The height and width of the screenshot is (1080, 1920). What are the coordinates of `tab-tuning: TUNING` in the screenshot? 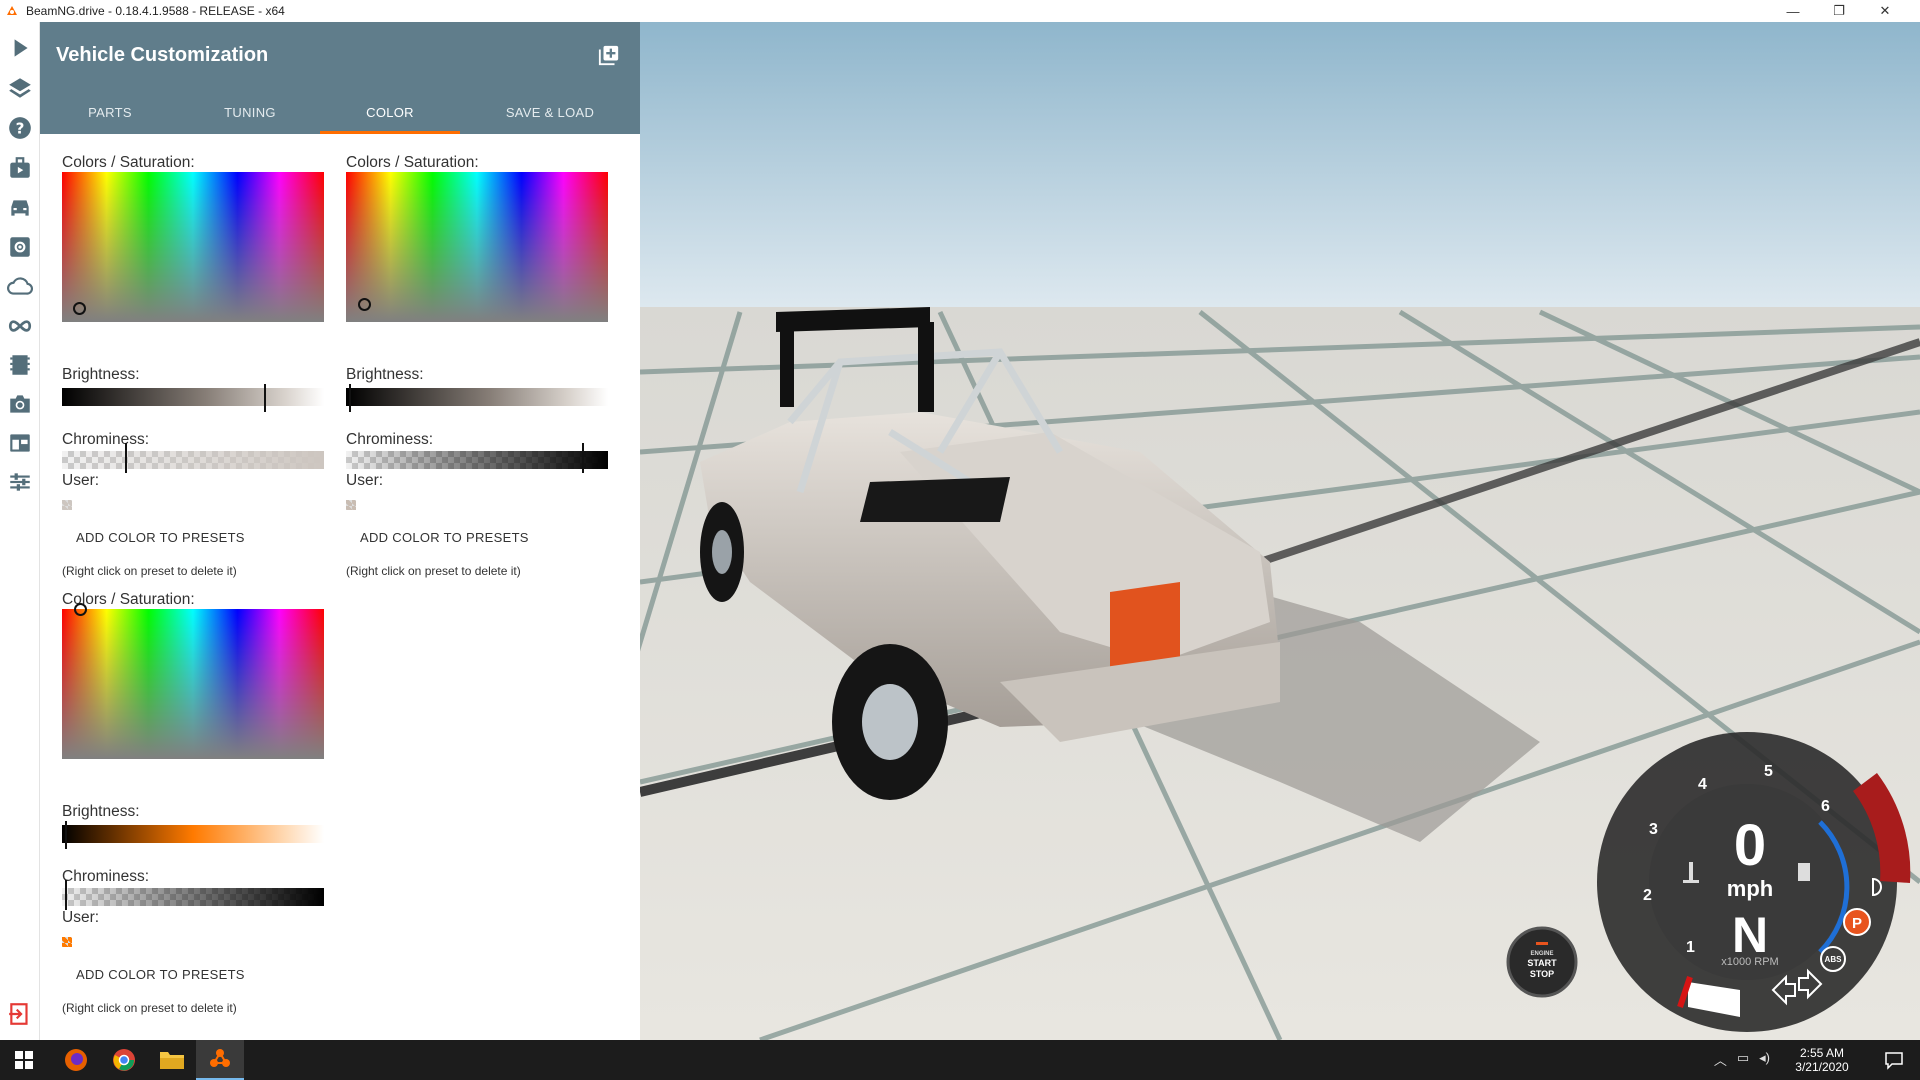 It's located at (250, 112).